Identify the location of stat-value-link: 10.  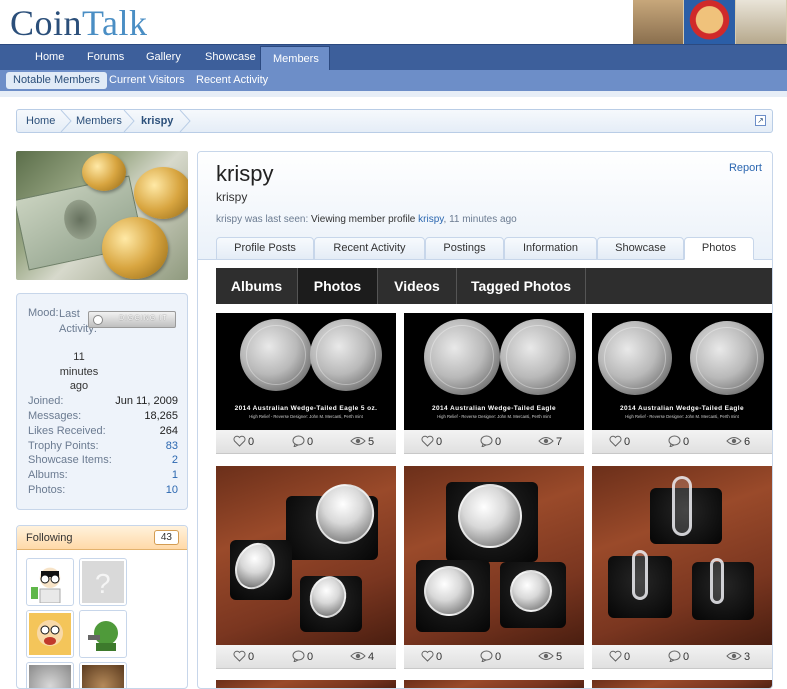
(172, 490).